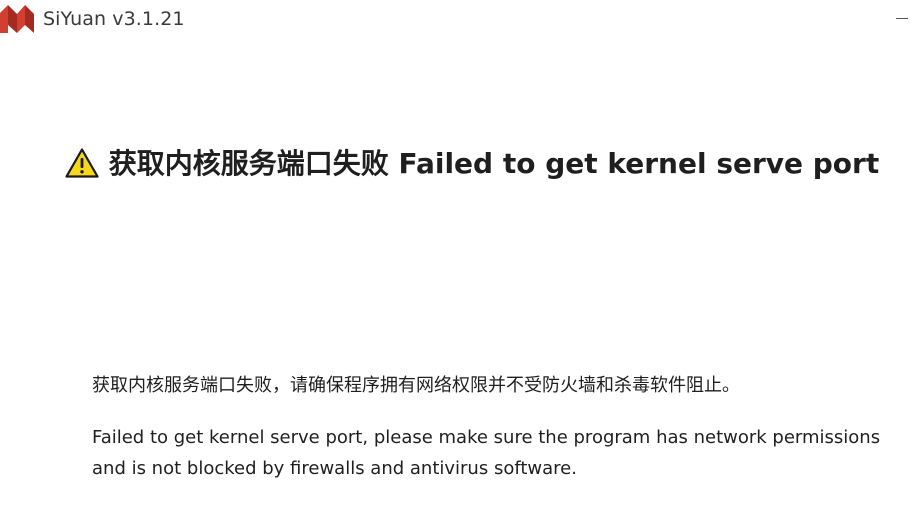 The width and height of the screenshot is (924, 521). What do you see at coordinates (416, 385) in the screenshot?
I see `error-message-cn: 获取内核服务端口失败，请确保程序拥有网络权限并不受防火墙和杀毒软件阻止。` at bounding box center [416, 385].